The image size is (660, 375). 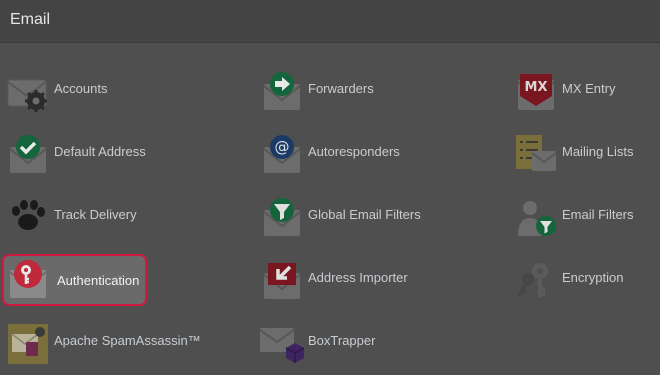 I want to click on envelope-funnel-icon, so click(x=282, y=218).